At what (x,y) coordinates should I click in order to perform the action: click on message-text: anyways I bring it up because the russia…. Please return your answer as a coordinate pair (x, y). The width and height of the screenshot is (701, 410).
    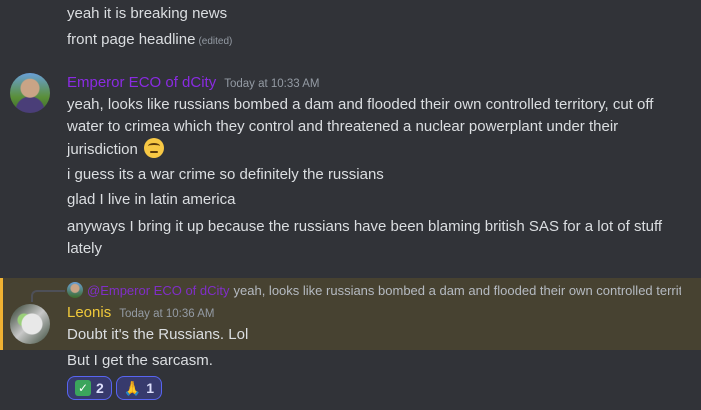
    Looking at the image, I should click on (365, 237).